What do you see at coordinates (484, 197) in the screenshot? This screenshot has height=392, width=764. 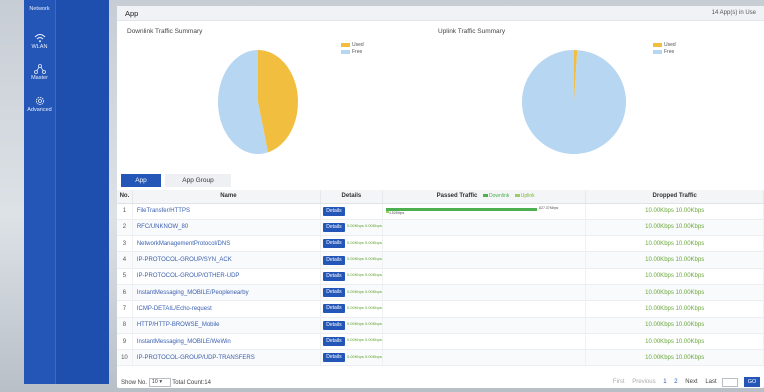 I see `col-passed-traffic: Passed Traffic Downlink Uplink` at bounding box center [484, 197].